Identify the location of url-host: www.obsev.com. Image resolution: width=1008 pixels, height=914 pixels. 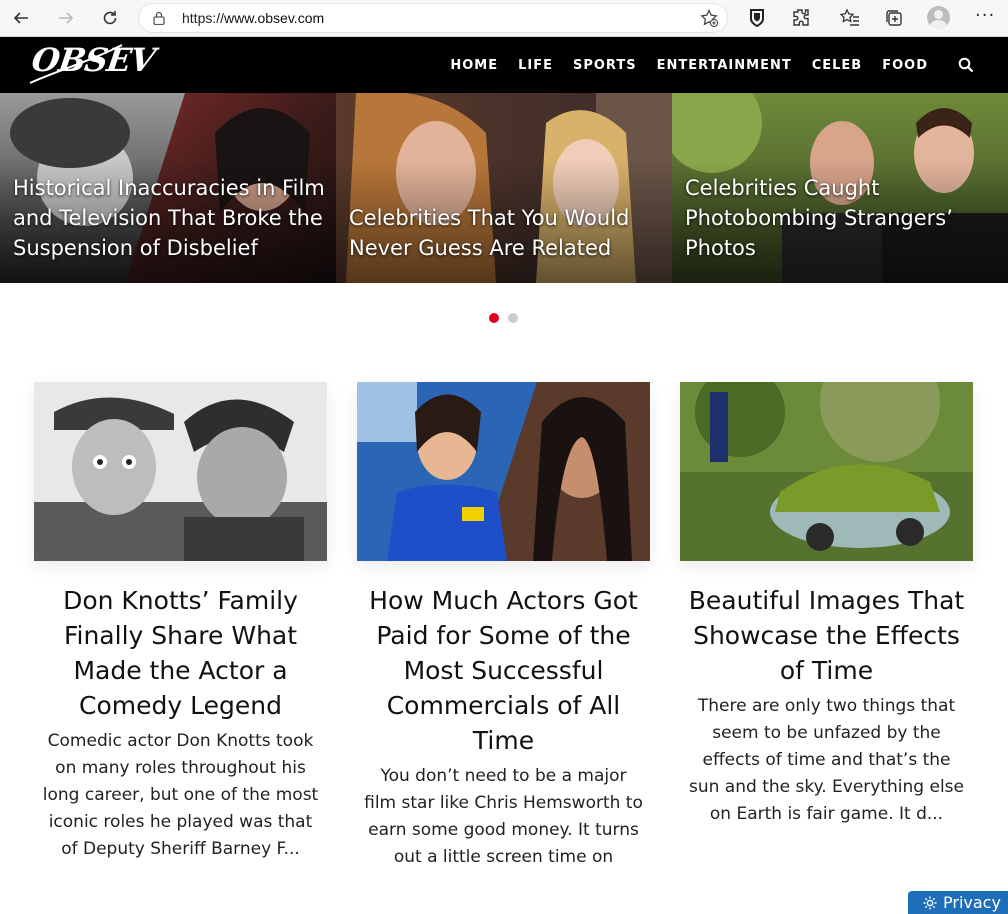
(274, 18).